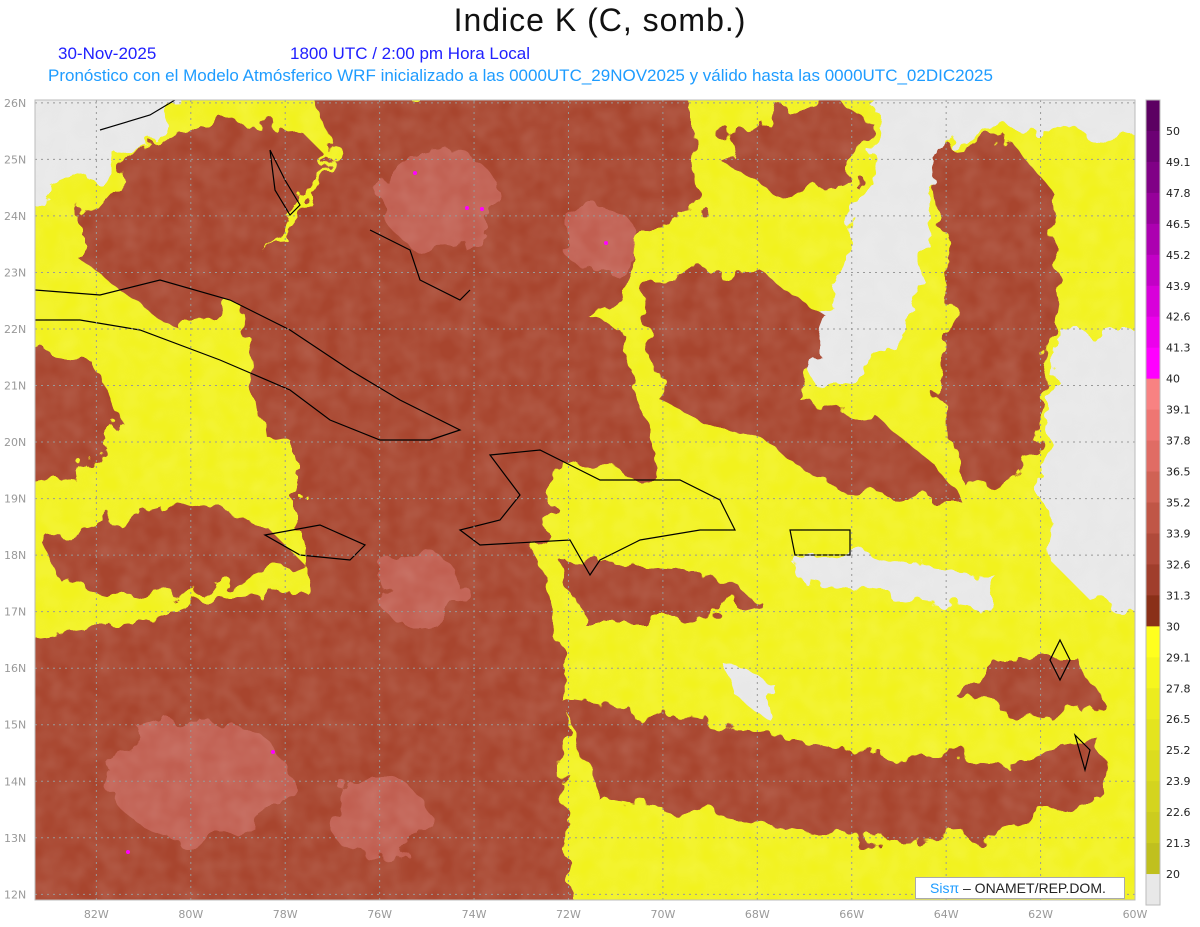 The width and height of the screenshot is (1200, 927). I want to click on lat-label: 19N, so click(15, 499).